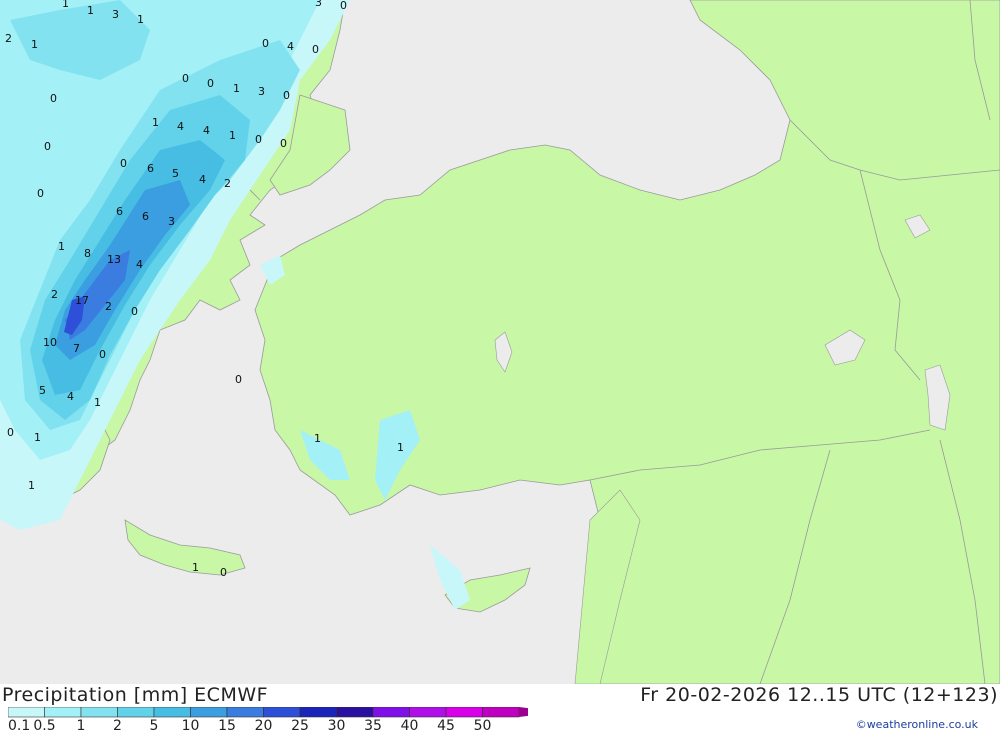 This screenshot has height=733, width=1000. Describe the element at coordinates (87, 253) in the screenshot. I see `map-label: 8` at that location.